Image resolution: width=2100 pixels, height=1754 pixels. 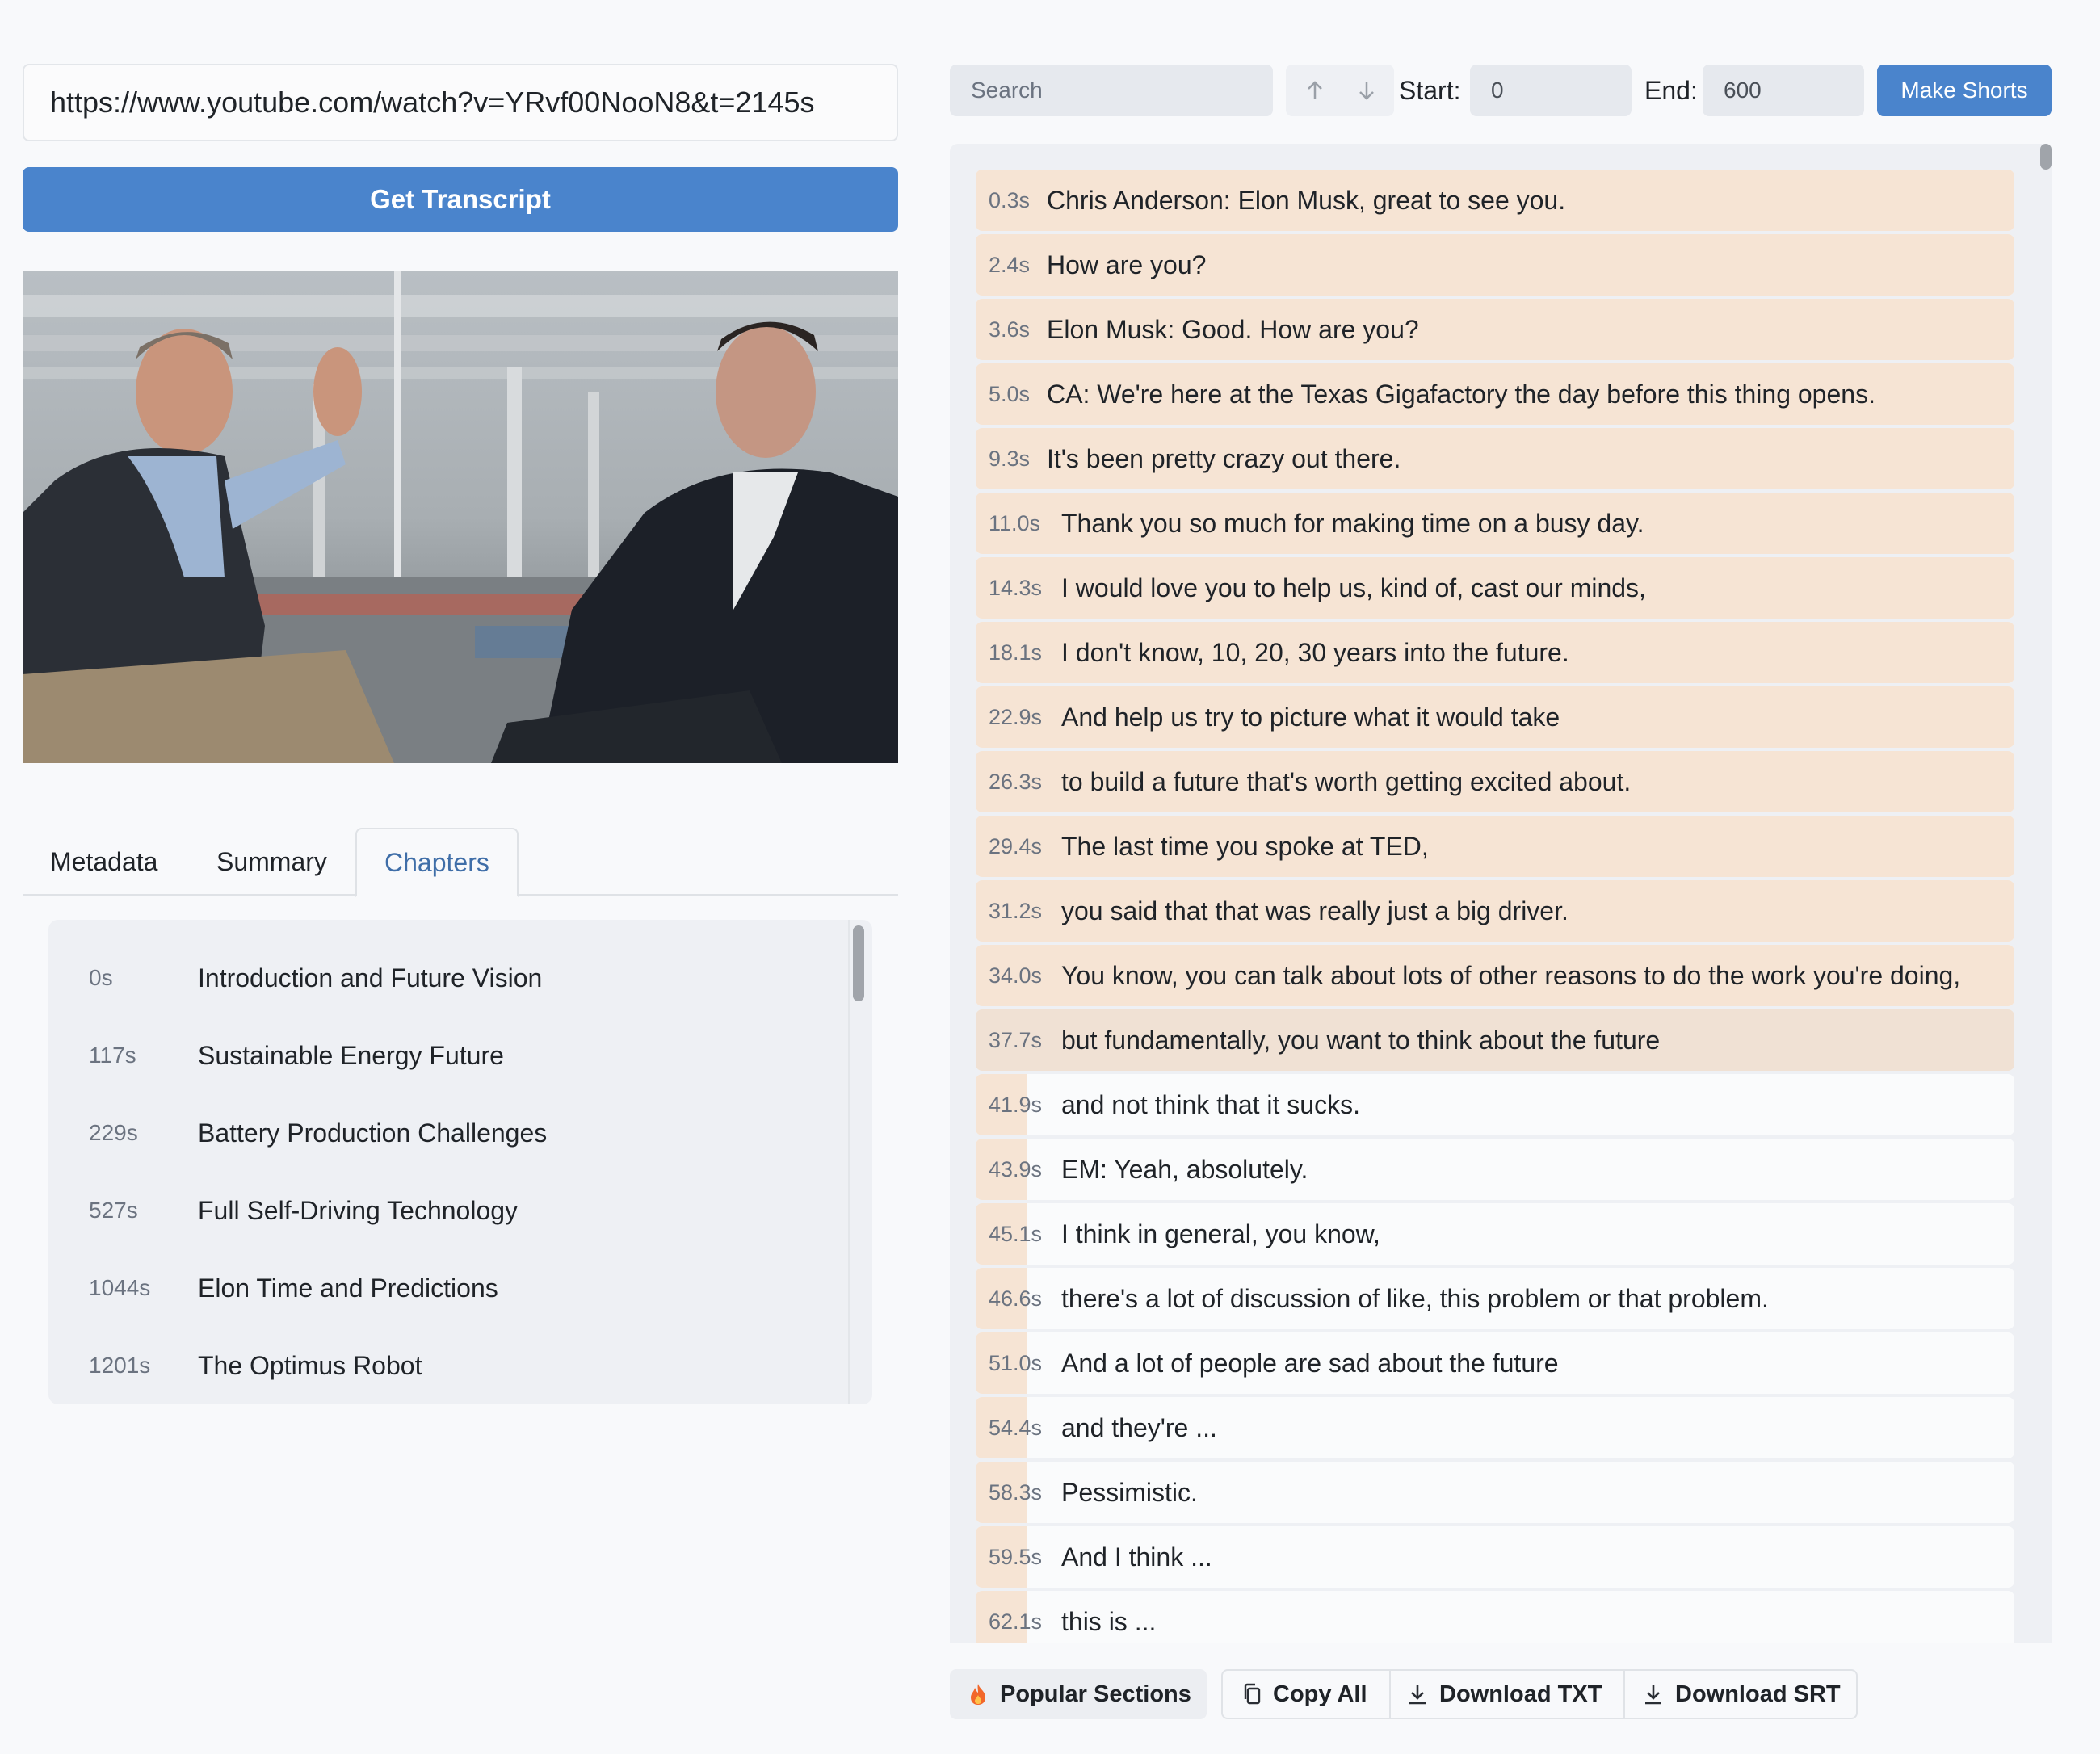 What do you see at coordinates (1009, 265) in the screenshot?
I see `segment-timestamp: 2.4s` at bounding box center [1009, 265].